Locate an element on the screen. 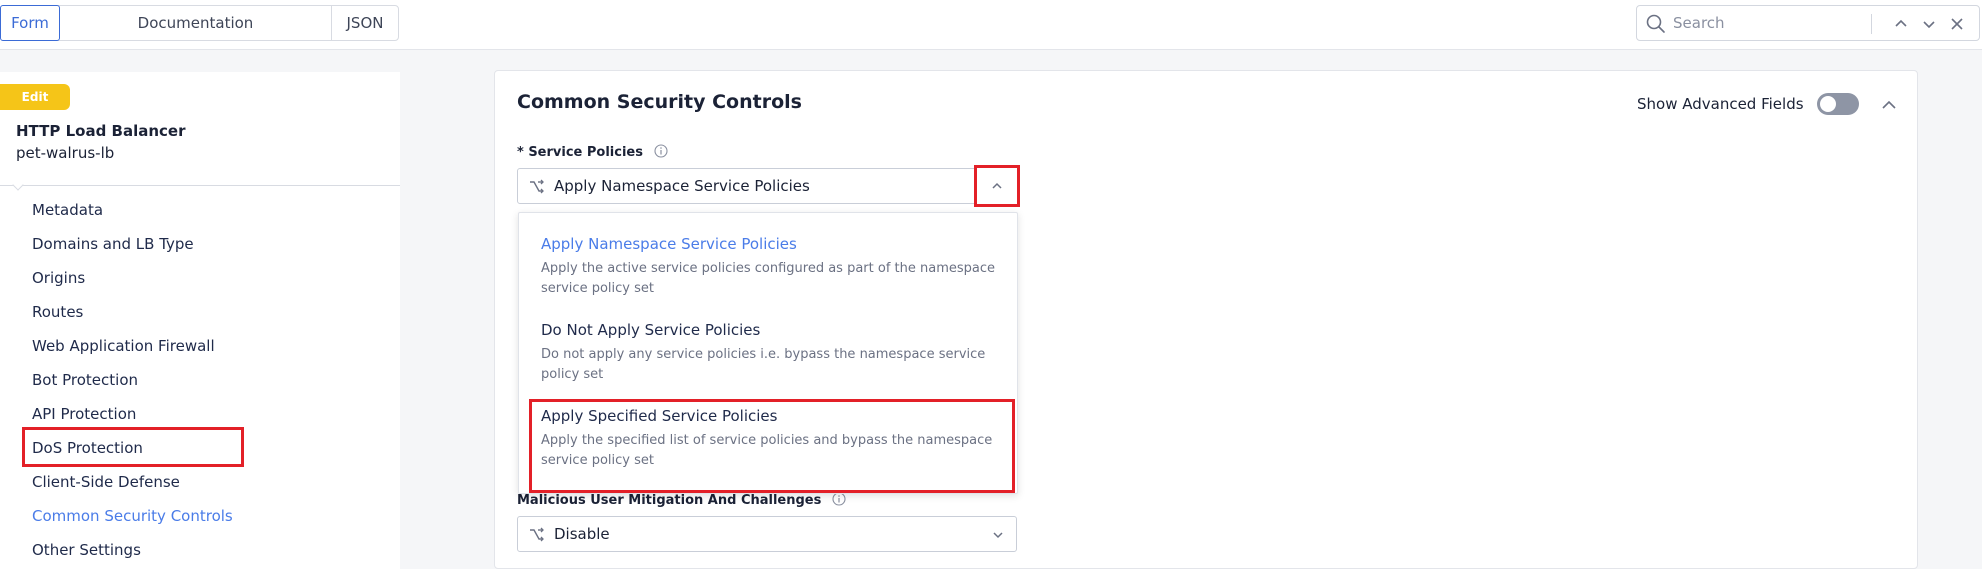 Image resolution: width=1982 pixels, height=569 pixels. sidebar-item-bot-protection: Bot Protection is located at coordinates (200, 380).